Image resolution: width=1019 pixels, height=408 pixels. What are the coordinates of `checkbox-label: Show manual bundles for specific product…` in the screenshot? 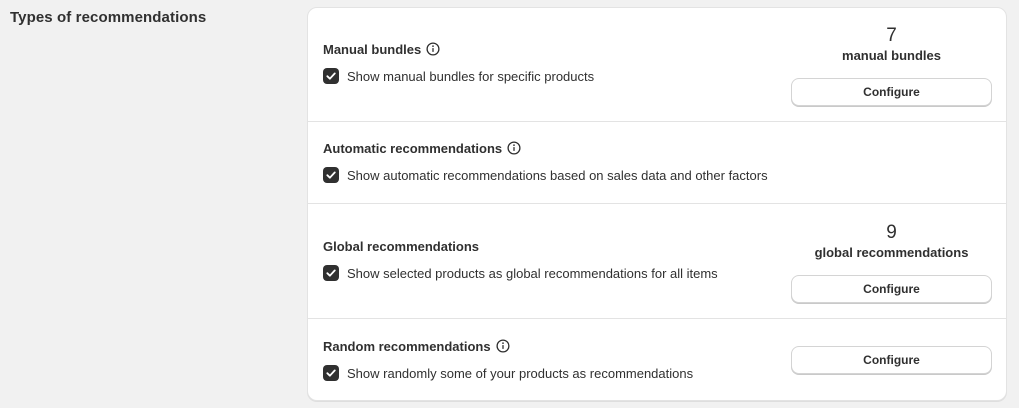 It's located at (471, 76).